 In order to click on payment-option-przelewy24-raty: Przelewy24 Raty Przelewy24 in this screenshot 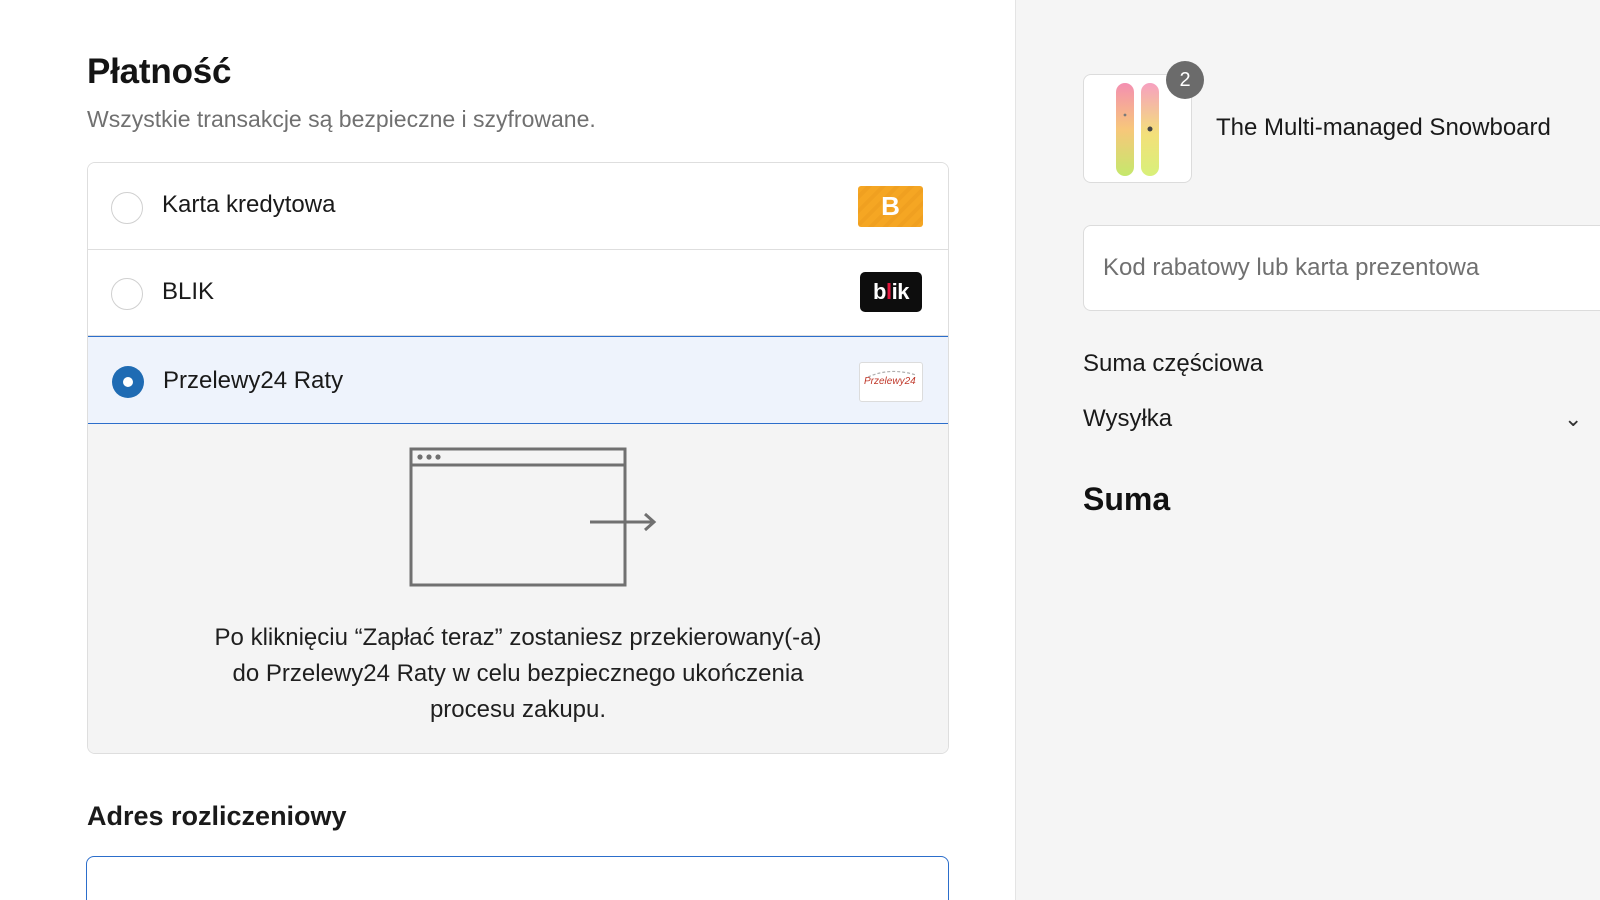, I will do `click(518, 380)`.